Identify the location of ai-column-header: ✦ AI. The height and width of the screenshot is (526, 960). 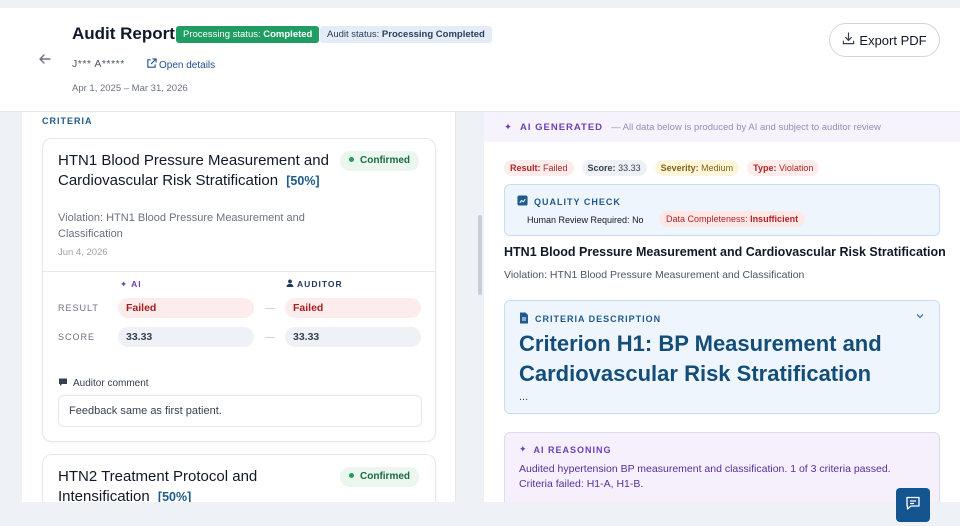
(131, 284).